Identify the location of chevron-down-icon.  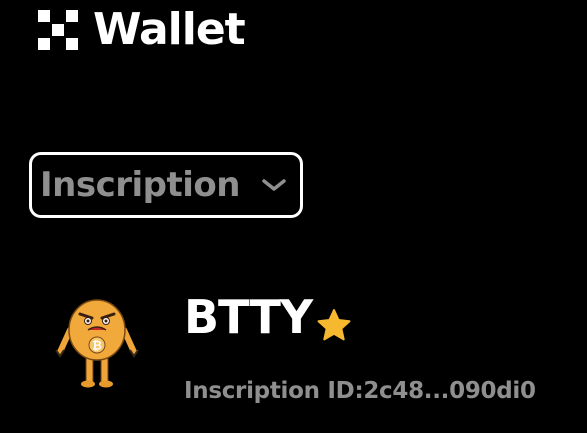
(274, 185).